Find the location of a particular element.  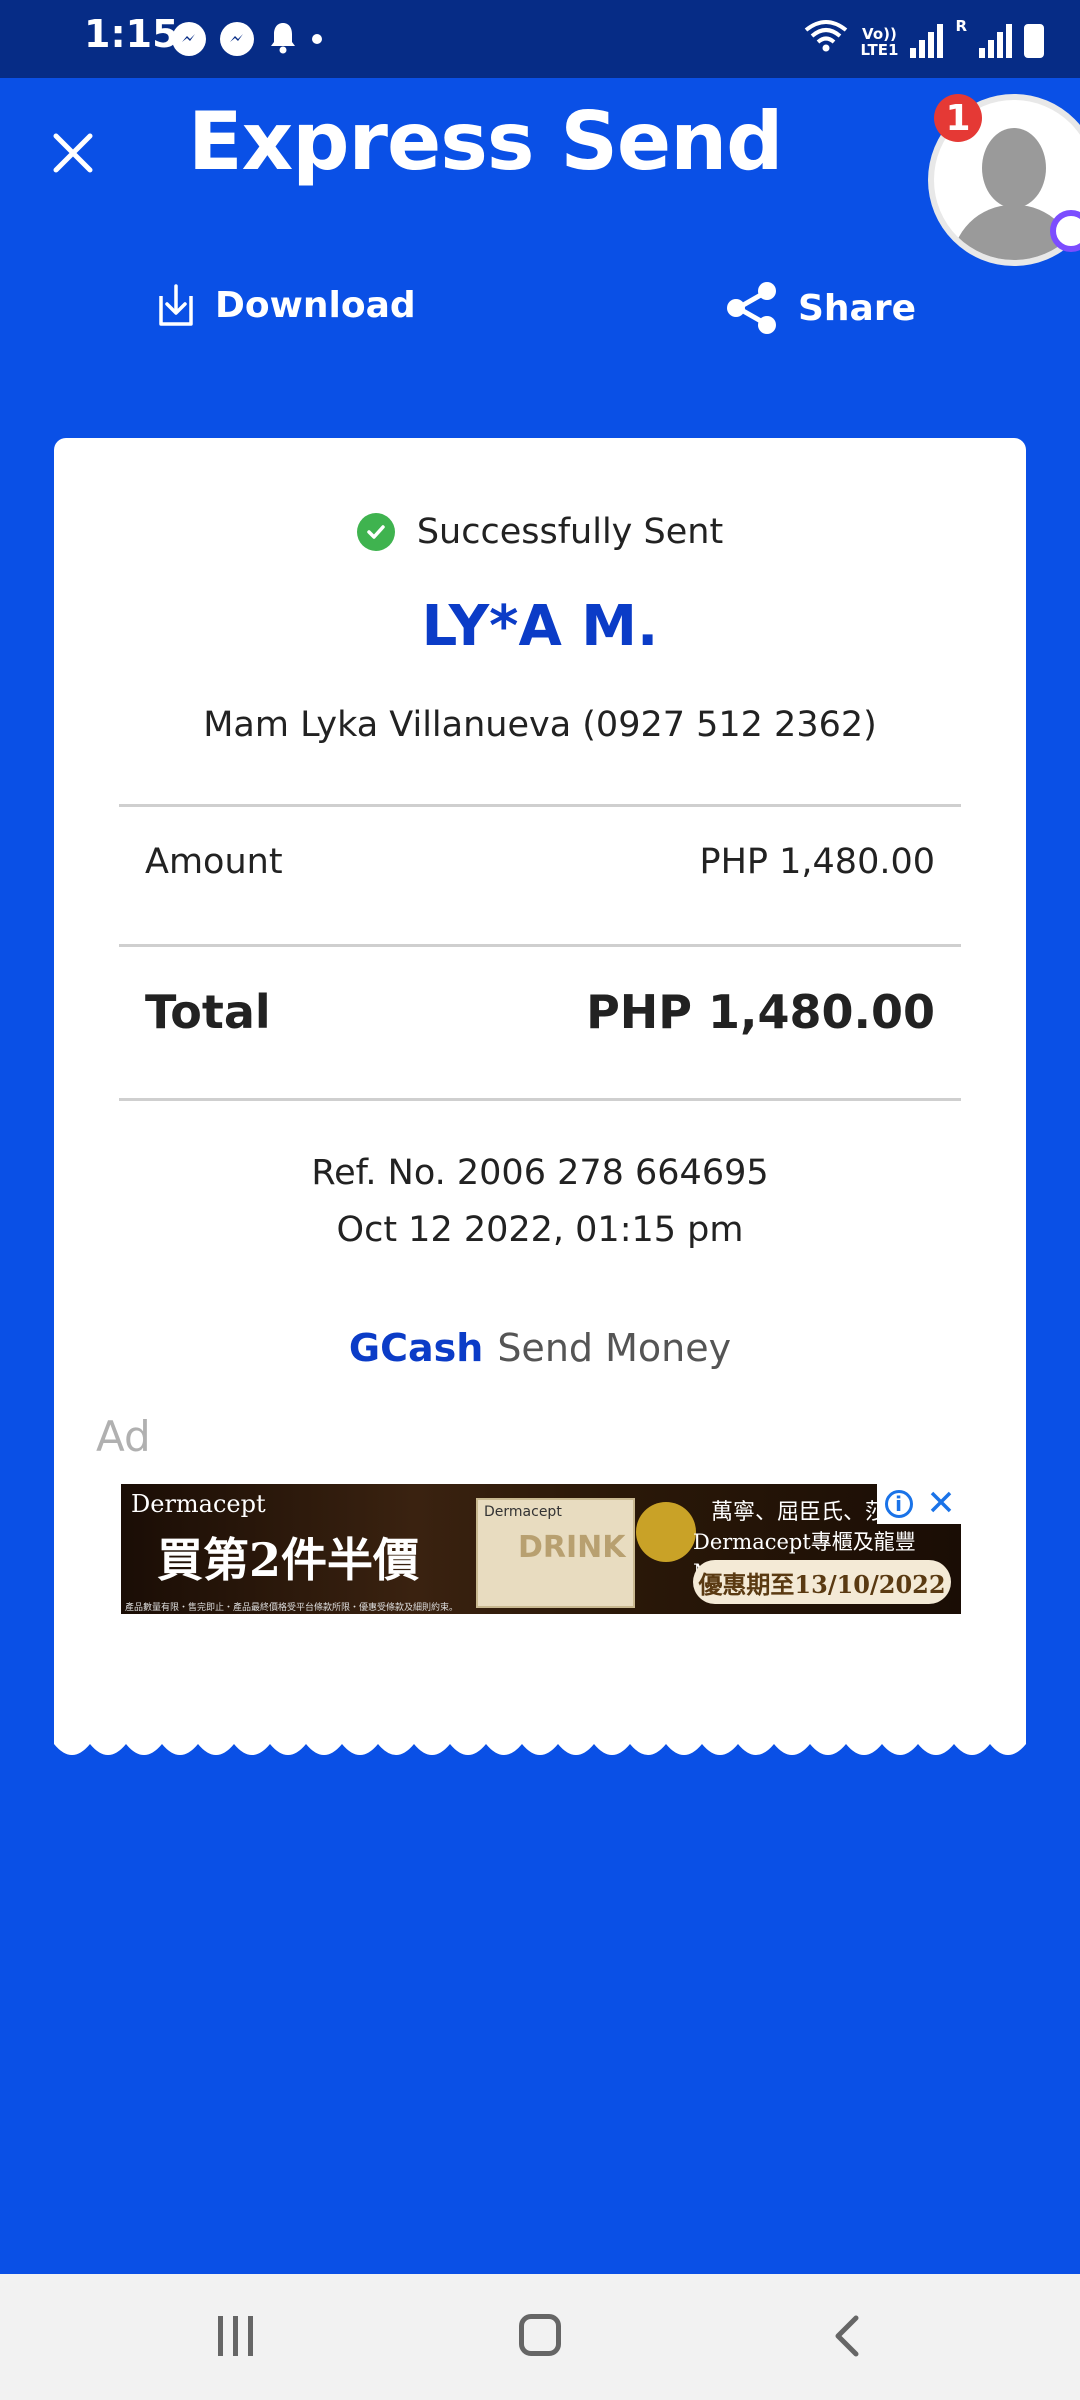

total-value: PHP 1,480.00 is located at coordinates (760, 1012).